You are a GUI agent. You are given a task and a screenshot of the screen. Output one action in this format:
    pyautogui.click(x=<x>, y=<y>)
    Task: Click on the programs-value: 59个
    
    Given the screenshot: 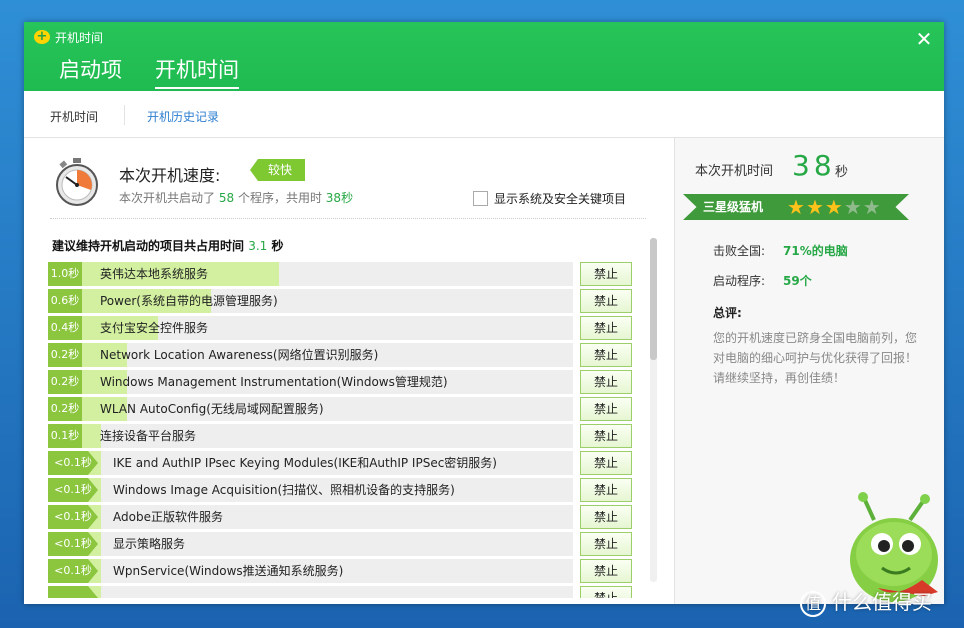 What is the action you would take?
    pyautogui.click(x=797, y=281)
    